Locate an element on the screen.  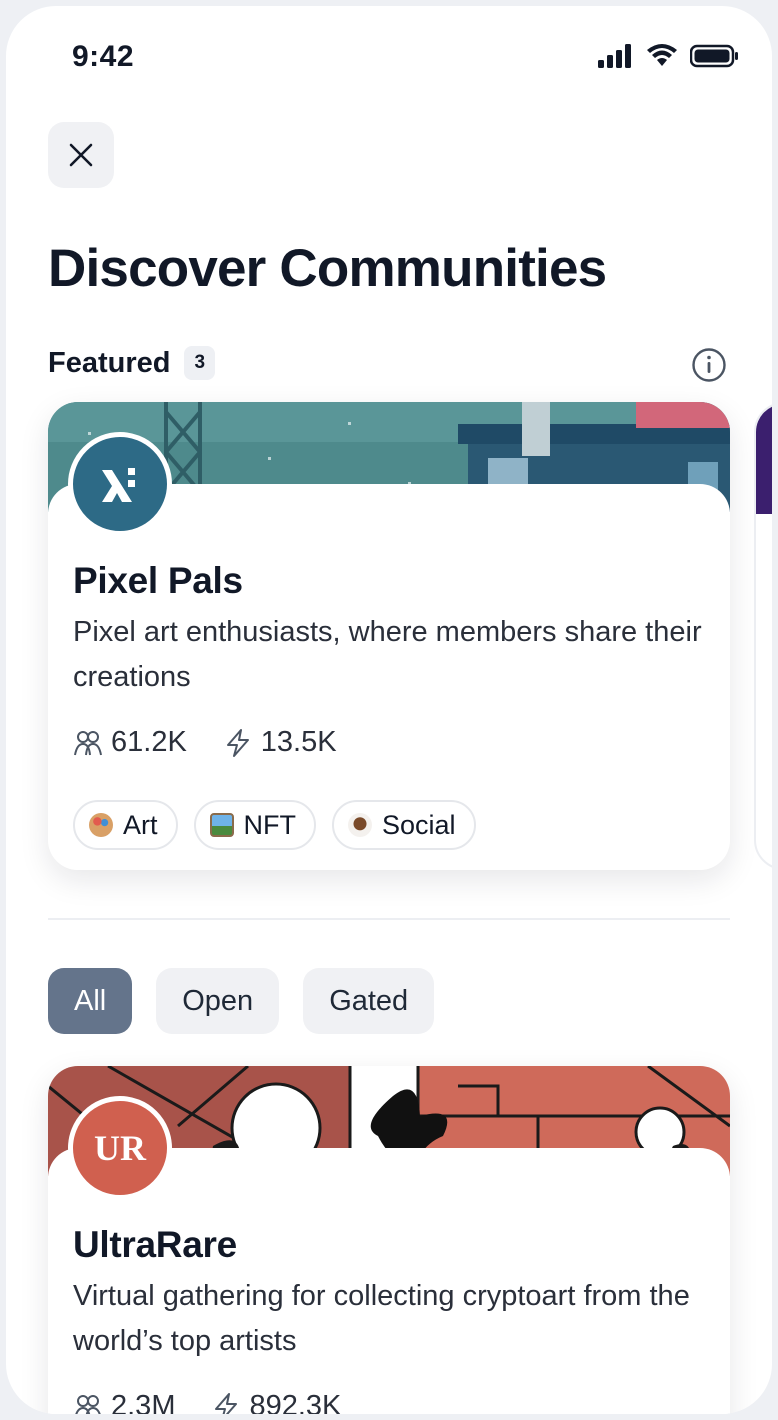
wifi-icon is located at coordinates (662, 56).